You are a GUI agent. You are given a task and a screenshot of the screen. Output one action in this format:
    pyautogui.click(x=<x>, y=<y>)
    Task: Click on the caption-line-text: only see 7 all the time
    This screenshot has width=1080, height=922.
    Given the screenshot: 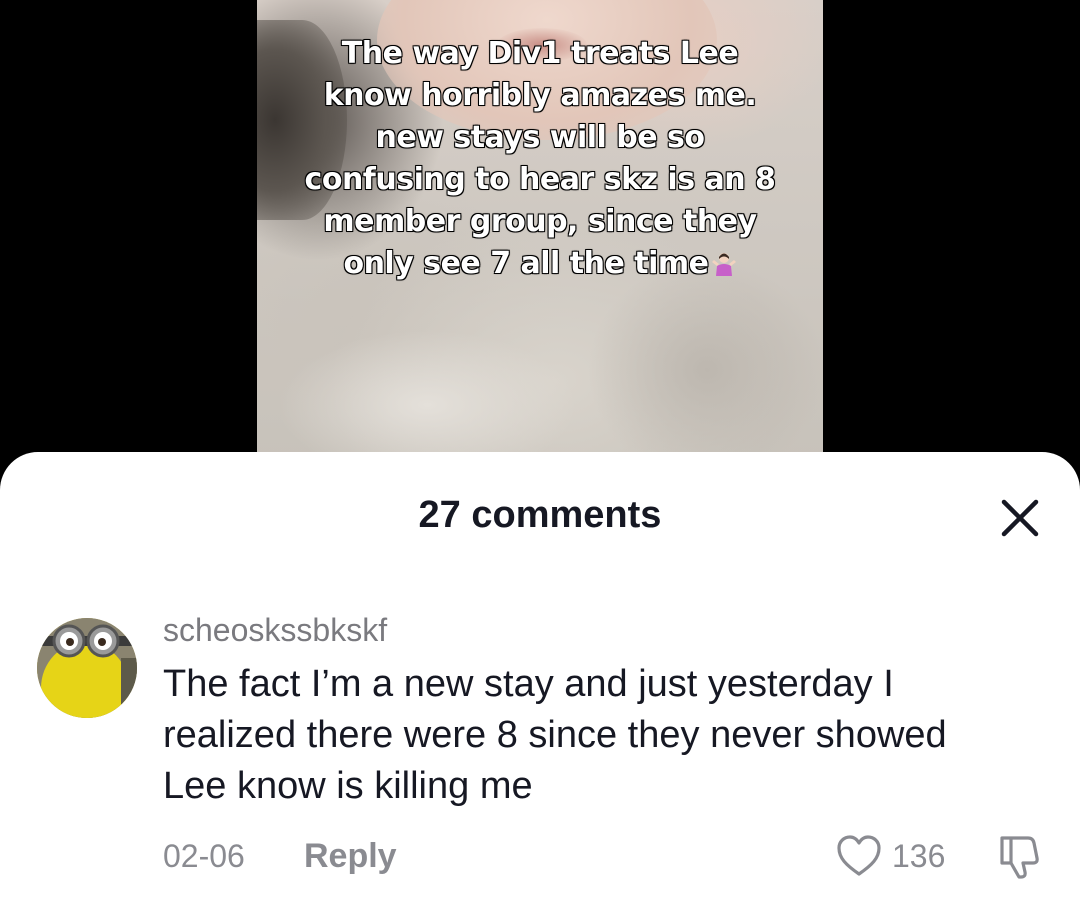 What is the action you would take?
    pyautogui.click(x=526, y=263)
    